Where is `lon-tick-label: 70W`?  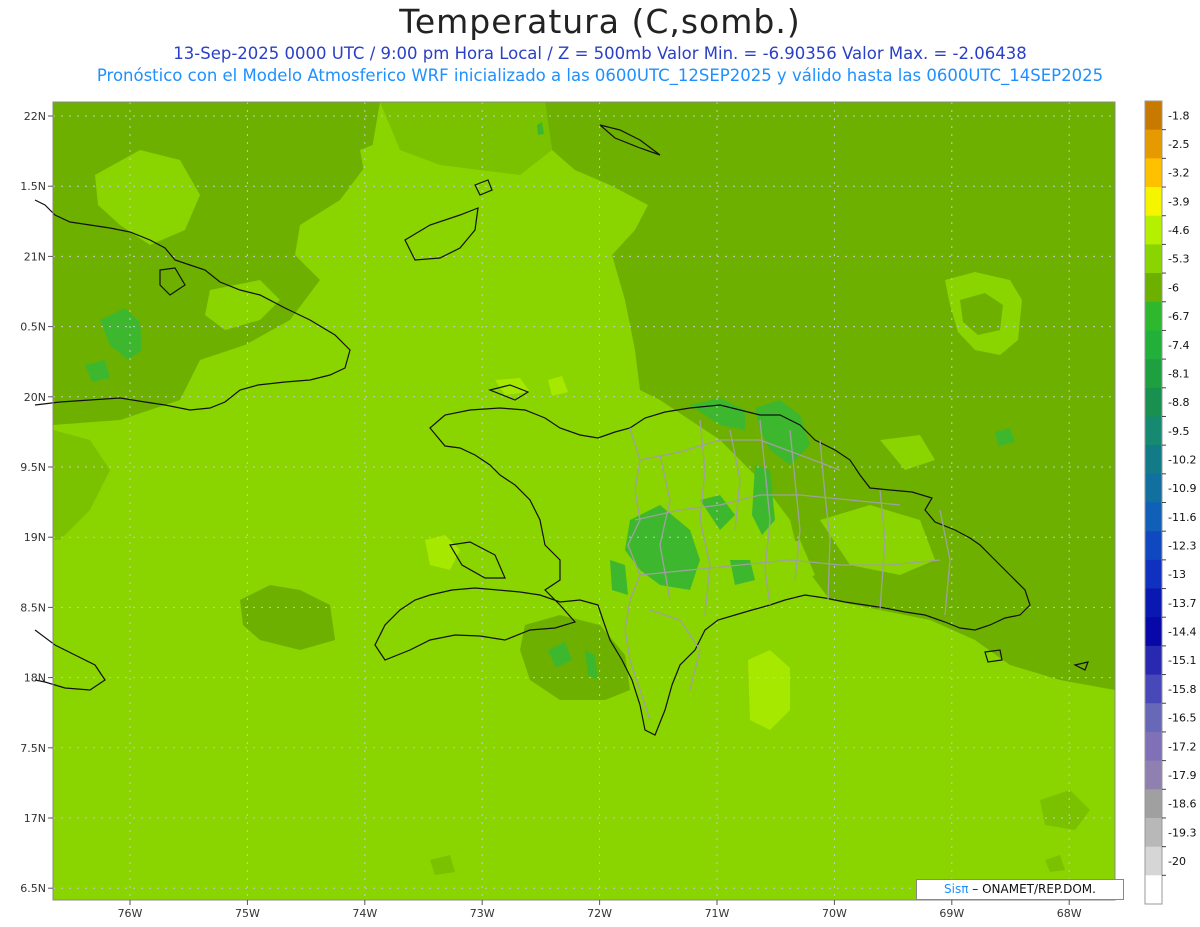 lon-tick-label: 70W is located at coordinates (834, 913).